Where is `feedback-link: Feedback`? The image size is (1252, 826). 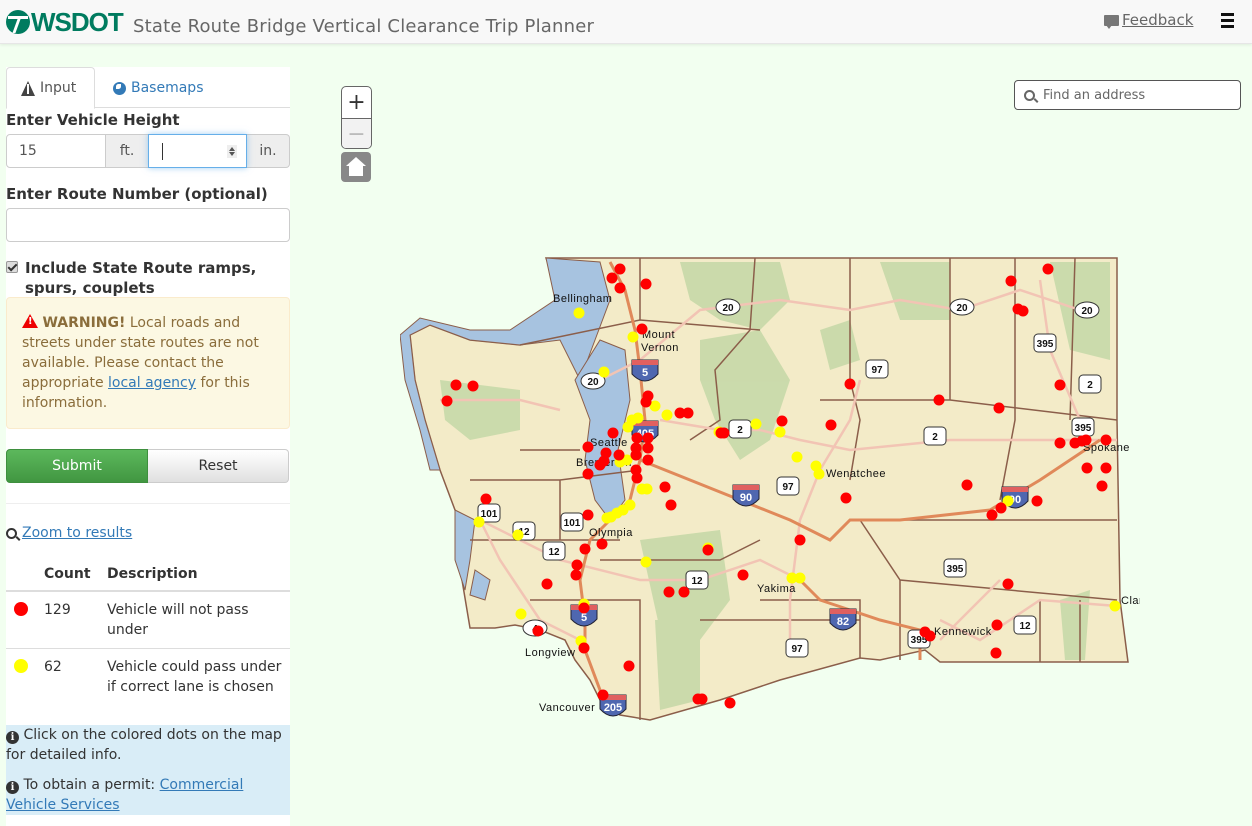
feedback-link: Feedback is located at coordinates (1148, 20).